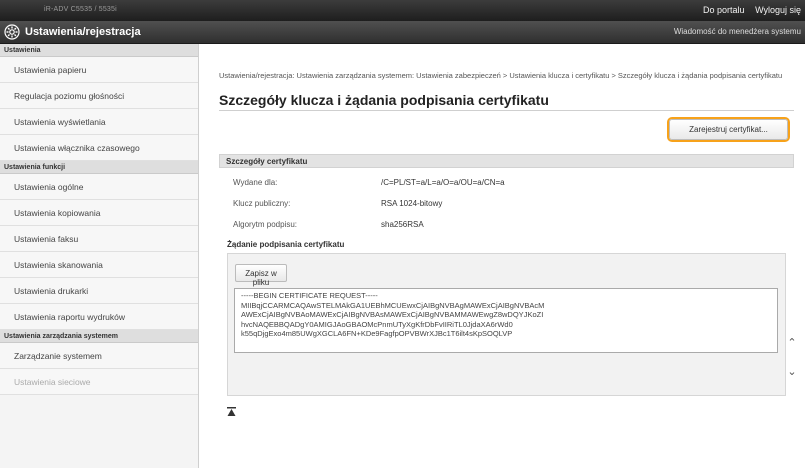 This screenshot has height=468, width=805. I want to click on sidebar-item-display: Ustawienia wyświetlania, so click(99, 122).